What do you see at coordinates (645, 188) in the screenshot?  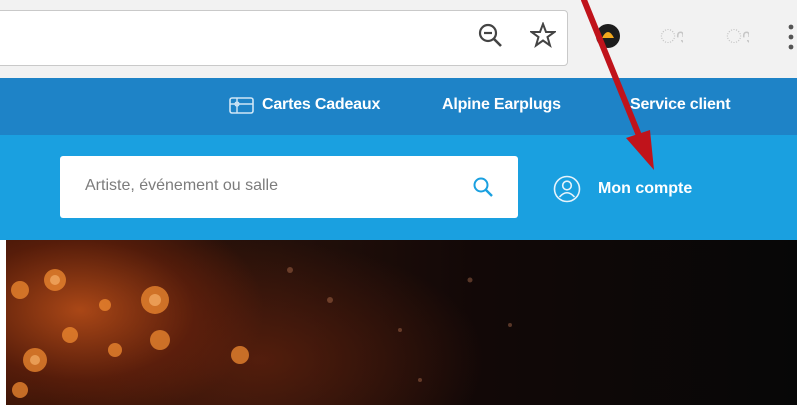 I see `account-label: Mon compte` at bounding box center [645, 188].